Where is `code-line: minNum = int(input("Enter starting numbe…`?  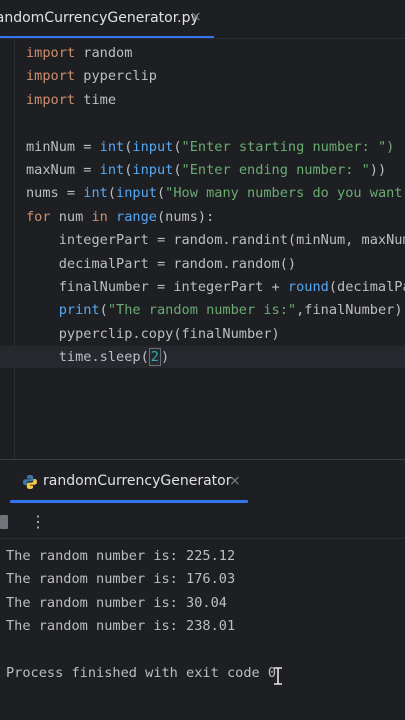 code-line: minNum = int(input("Enter starting numbe… is located at coordinates (210, 147).